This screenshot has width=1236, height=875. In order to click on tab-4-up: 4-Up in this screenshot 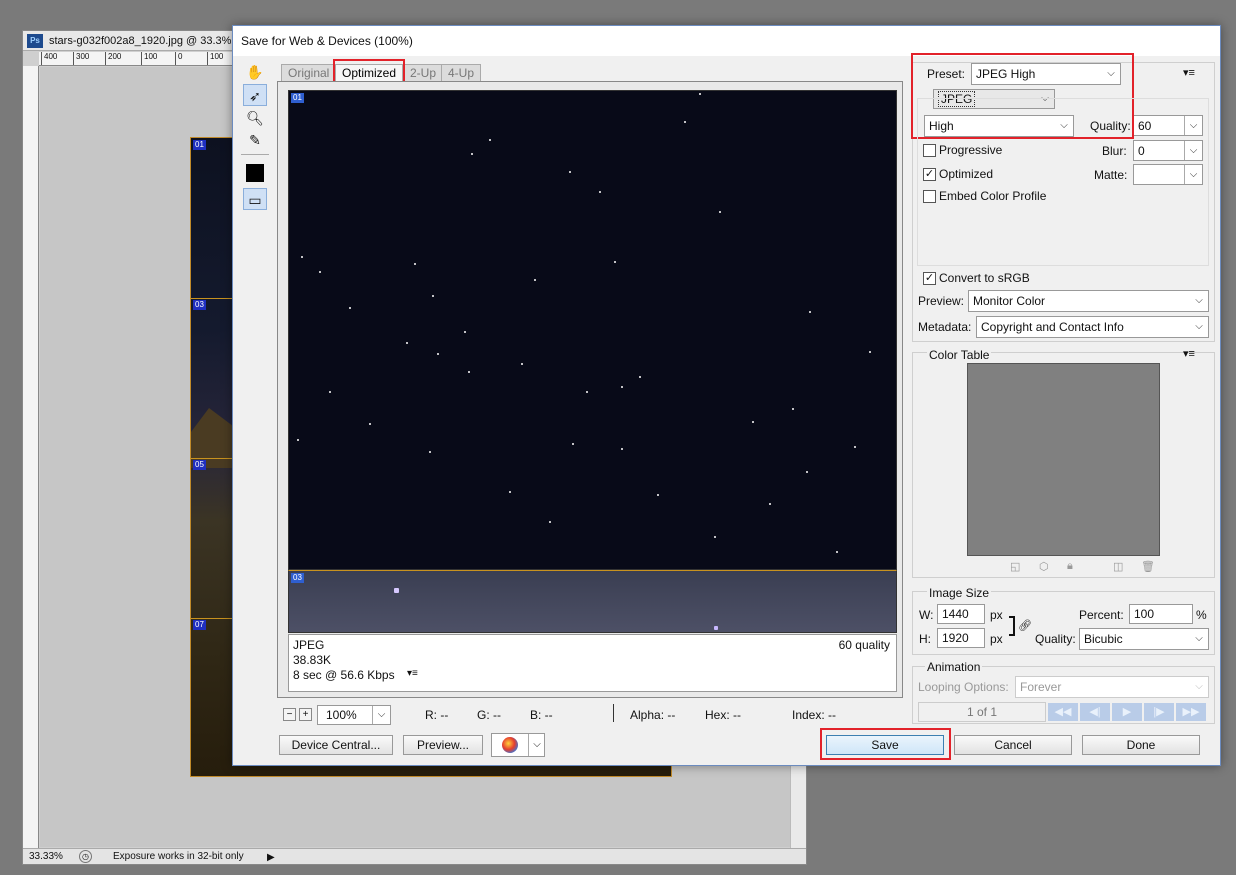, I will do `click(461, 72)`.